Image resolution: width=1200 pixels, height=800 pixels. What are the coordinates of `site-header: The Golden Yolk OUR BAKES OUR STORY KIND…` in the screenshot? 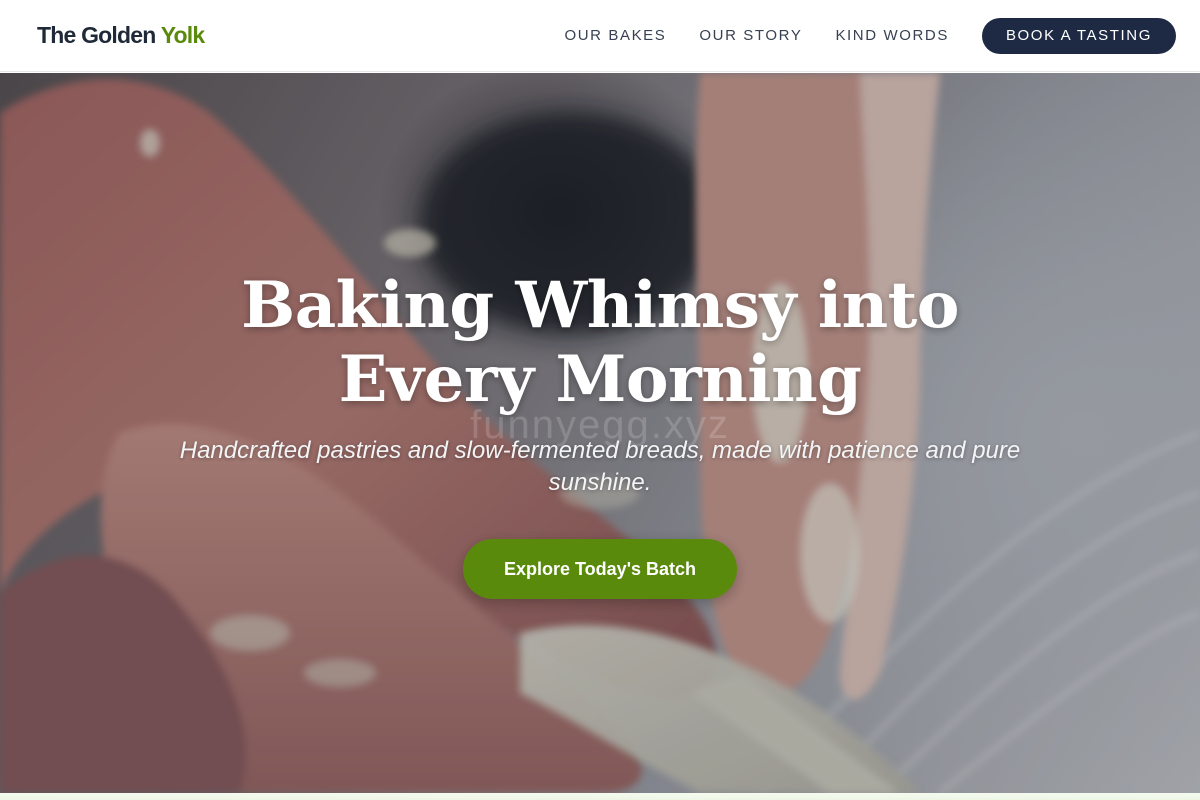 It's located at (600, 36).